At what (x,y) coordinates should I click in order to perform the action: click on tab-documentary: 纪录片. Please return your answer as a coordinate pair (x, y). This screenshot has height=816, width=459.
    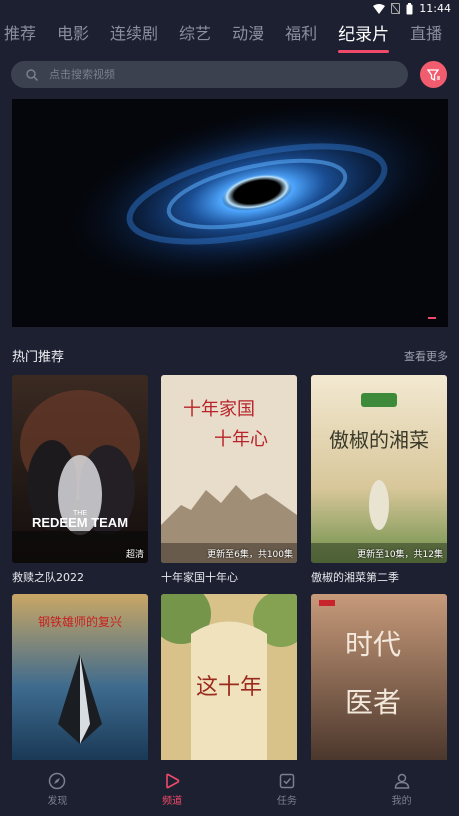
    Looking at the image, I should click on (364, 36).